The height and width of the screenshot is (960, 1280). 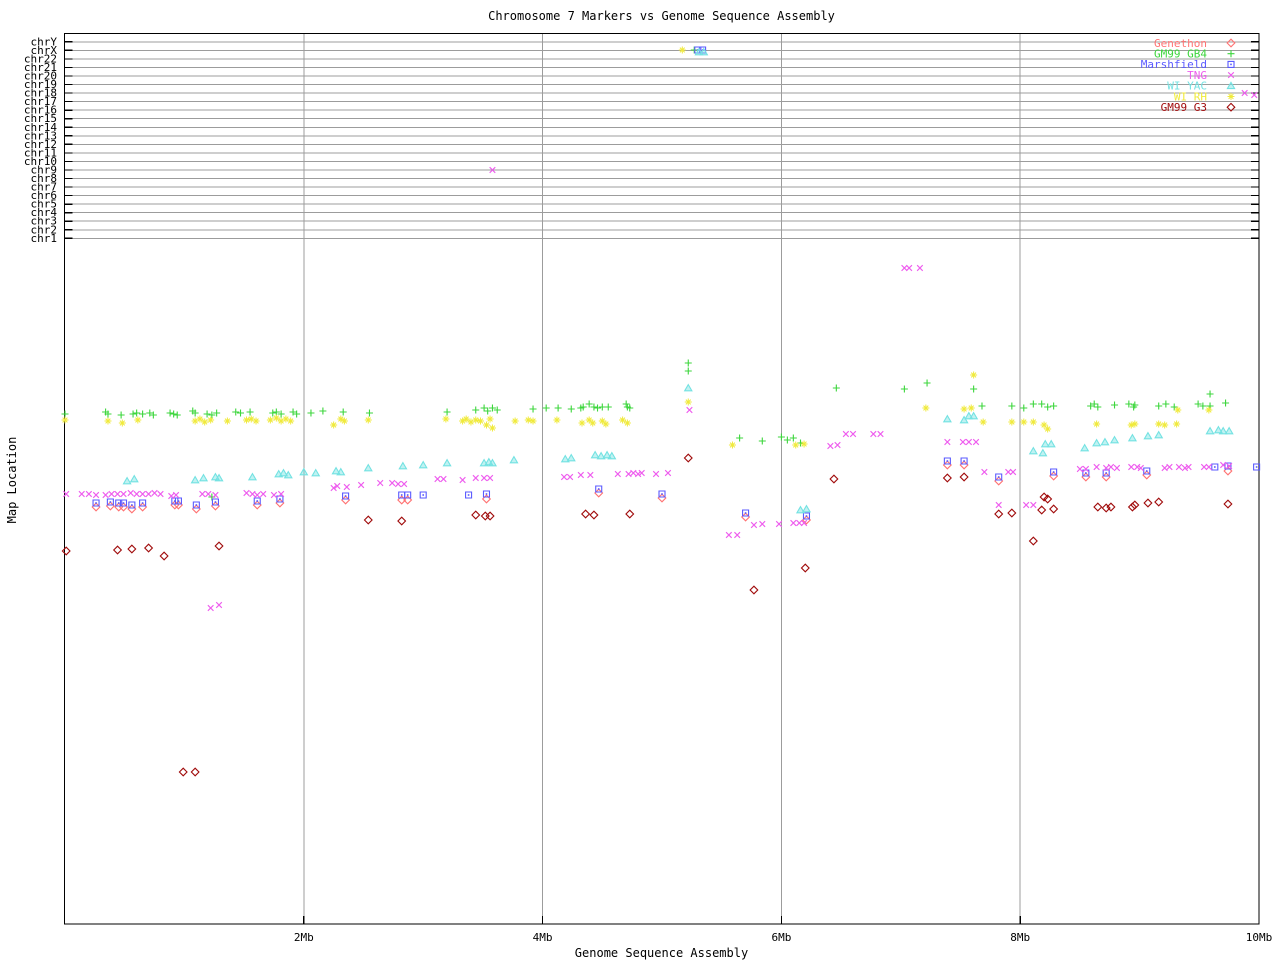 I want to click on legend-label-gm99-g3: GM99 G3, so click(x=1184, y=107).